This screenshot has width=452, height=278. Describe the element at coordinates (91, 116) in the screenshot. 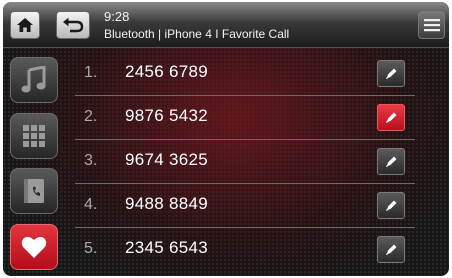

I see `item-index: 2.` at that location.